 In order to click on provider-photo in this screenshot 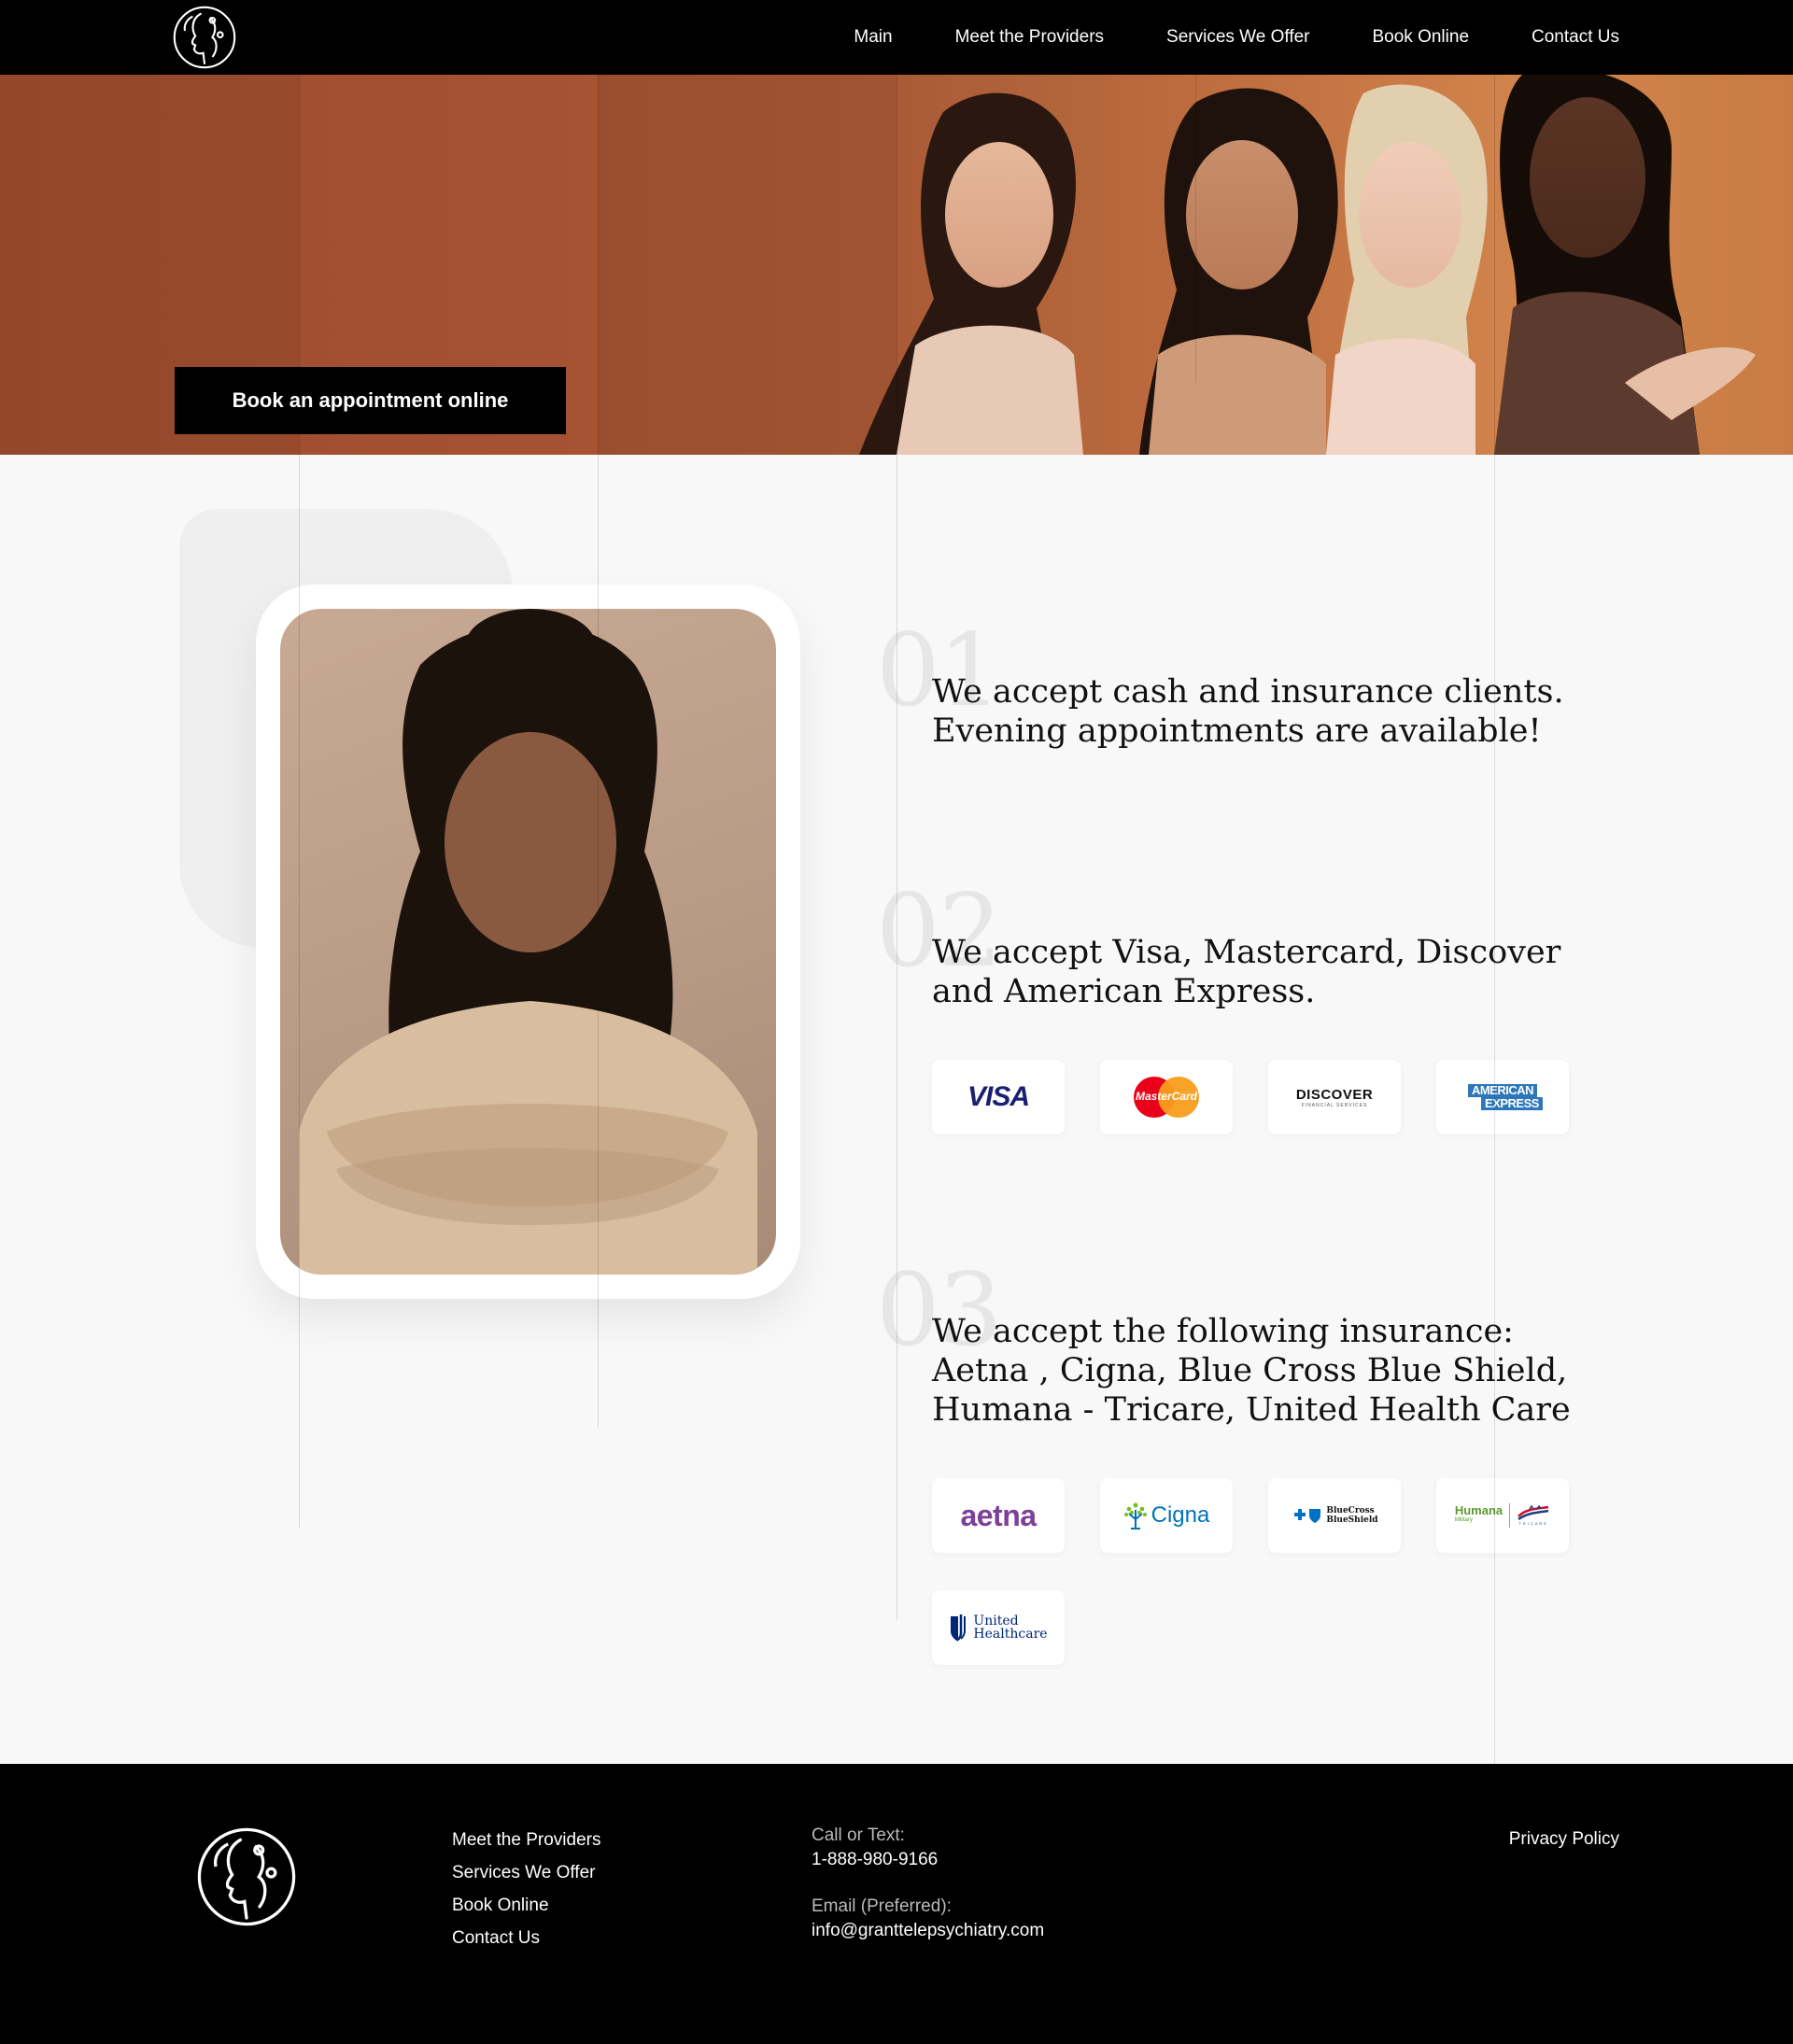, I will do `click(528, 942)`.